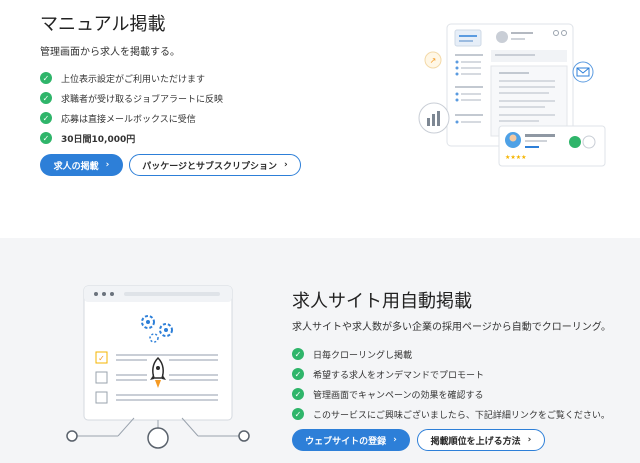  I want to click on feature-text: 上位表示設定がご利用いただけます, so click(133, 79).